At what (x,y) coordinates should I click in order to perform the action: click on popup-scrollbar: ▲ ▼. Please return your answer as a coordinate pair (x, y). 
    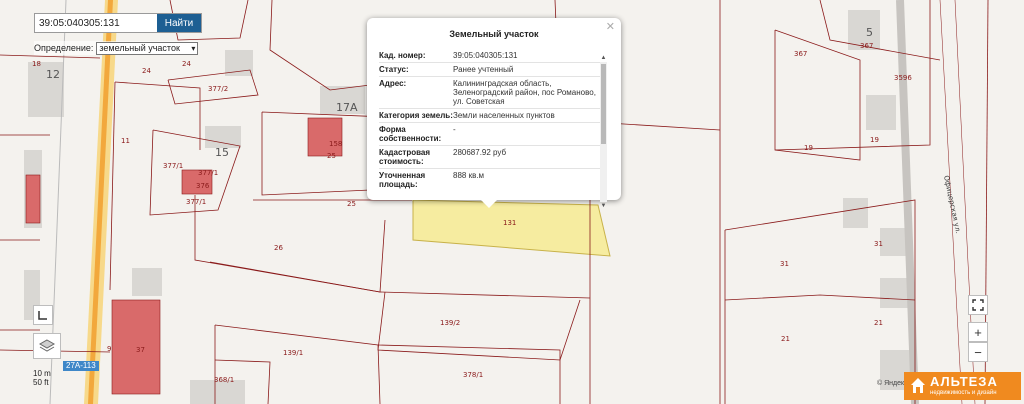
    Looking at the image, I should click on (603, 132).